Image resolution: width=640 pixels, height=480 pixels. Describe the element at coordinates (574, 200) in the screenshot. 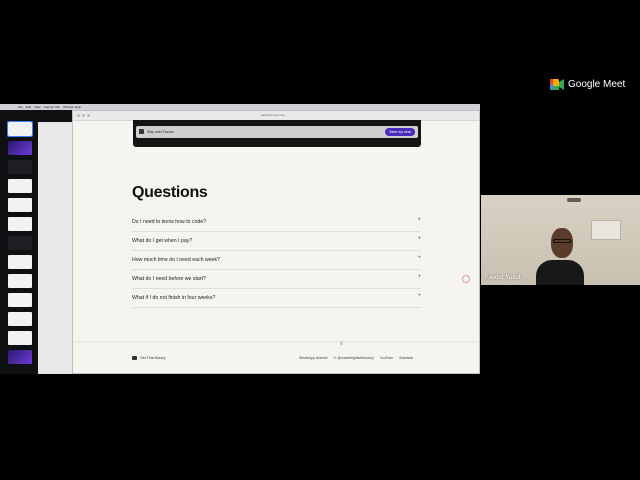

I see `ceiling-fan` at that location.